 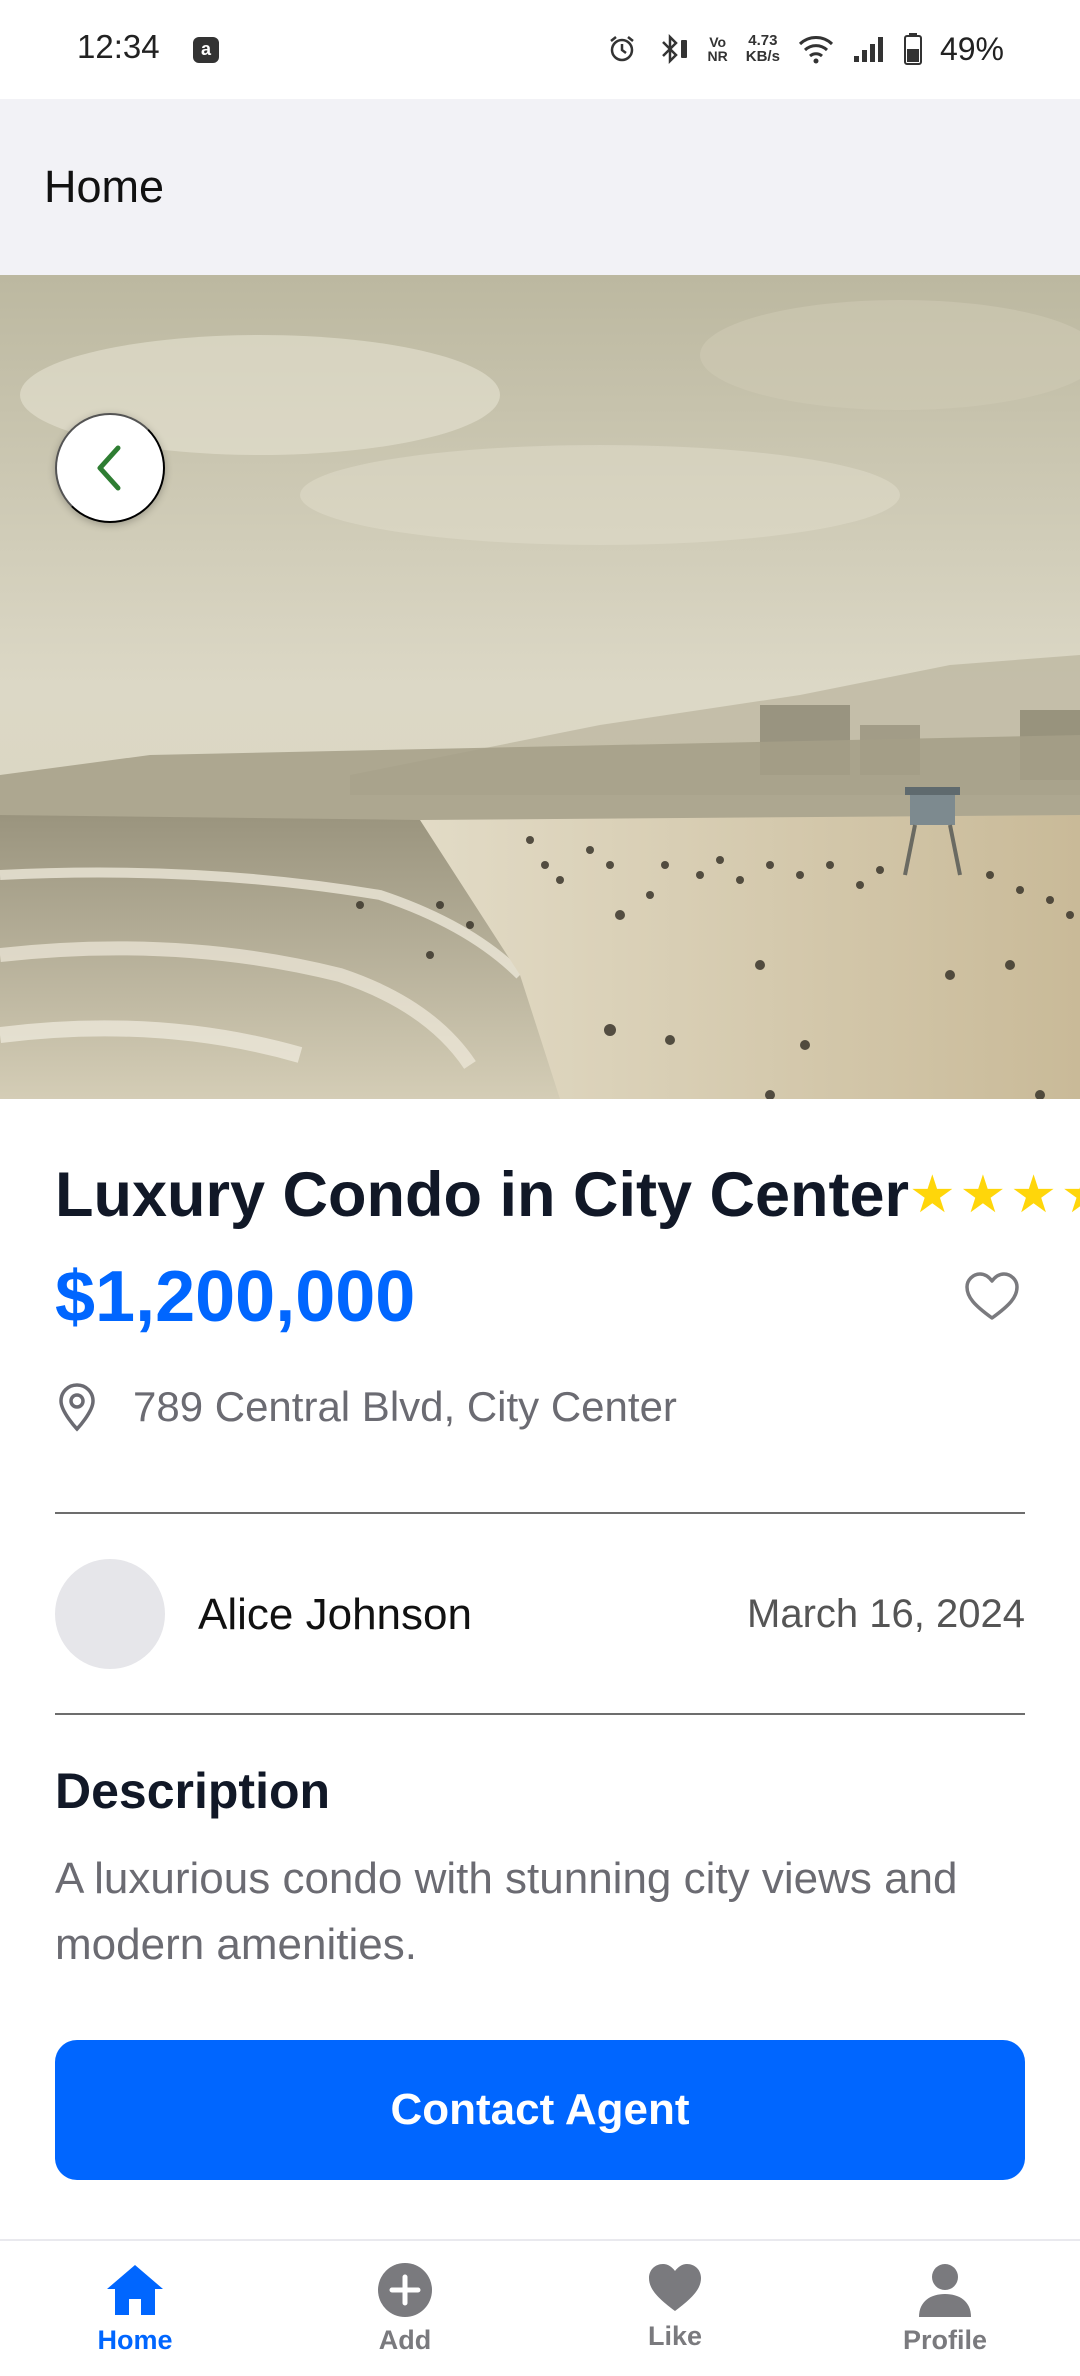 What do you see at coordinates (540, 49) in the screenshot?
I see `status-bar: 12:34 a Vo NR 4.73 KB/s 49%` at bounding box center [540, 49].